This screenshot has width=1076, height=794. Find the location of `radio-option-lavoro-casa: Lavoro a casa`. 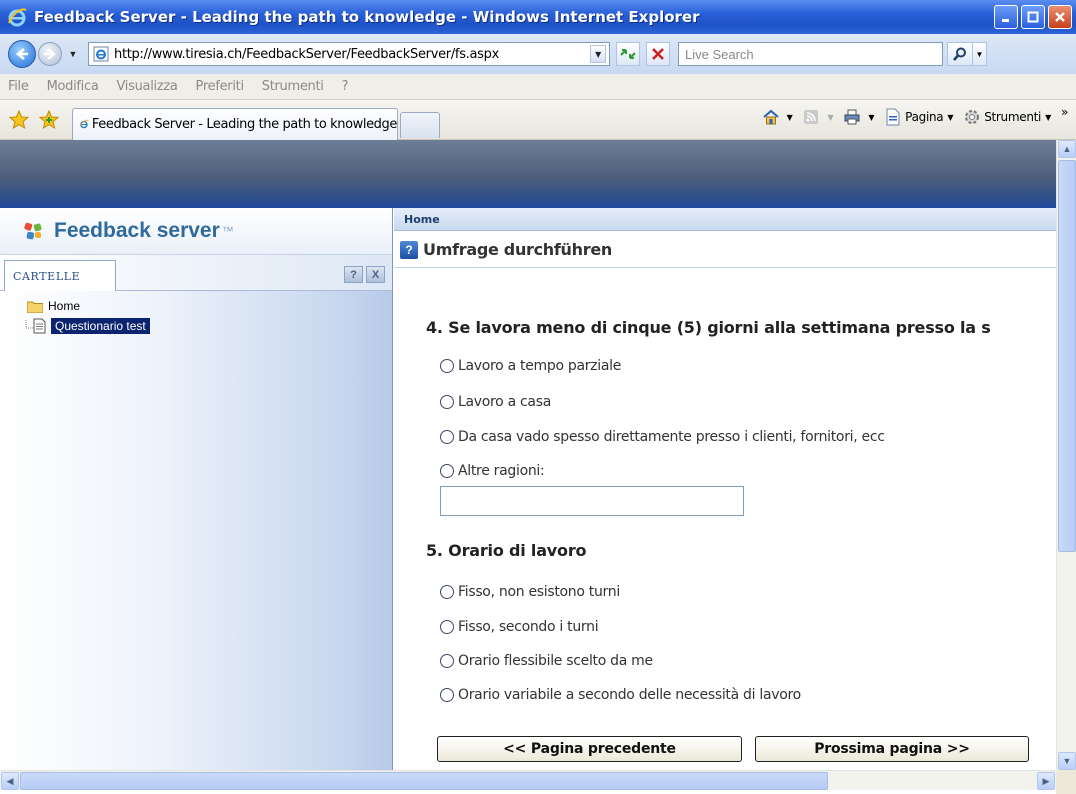

radio-option-lavoro-casa: Lavoro a casa is located at coordinates (495, 402).